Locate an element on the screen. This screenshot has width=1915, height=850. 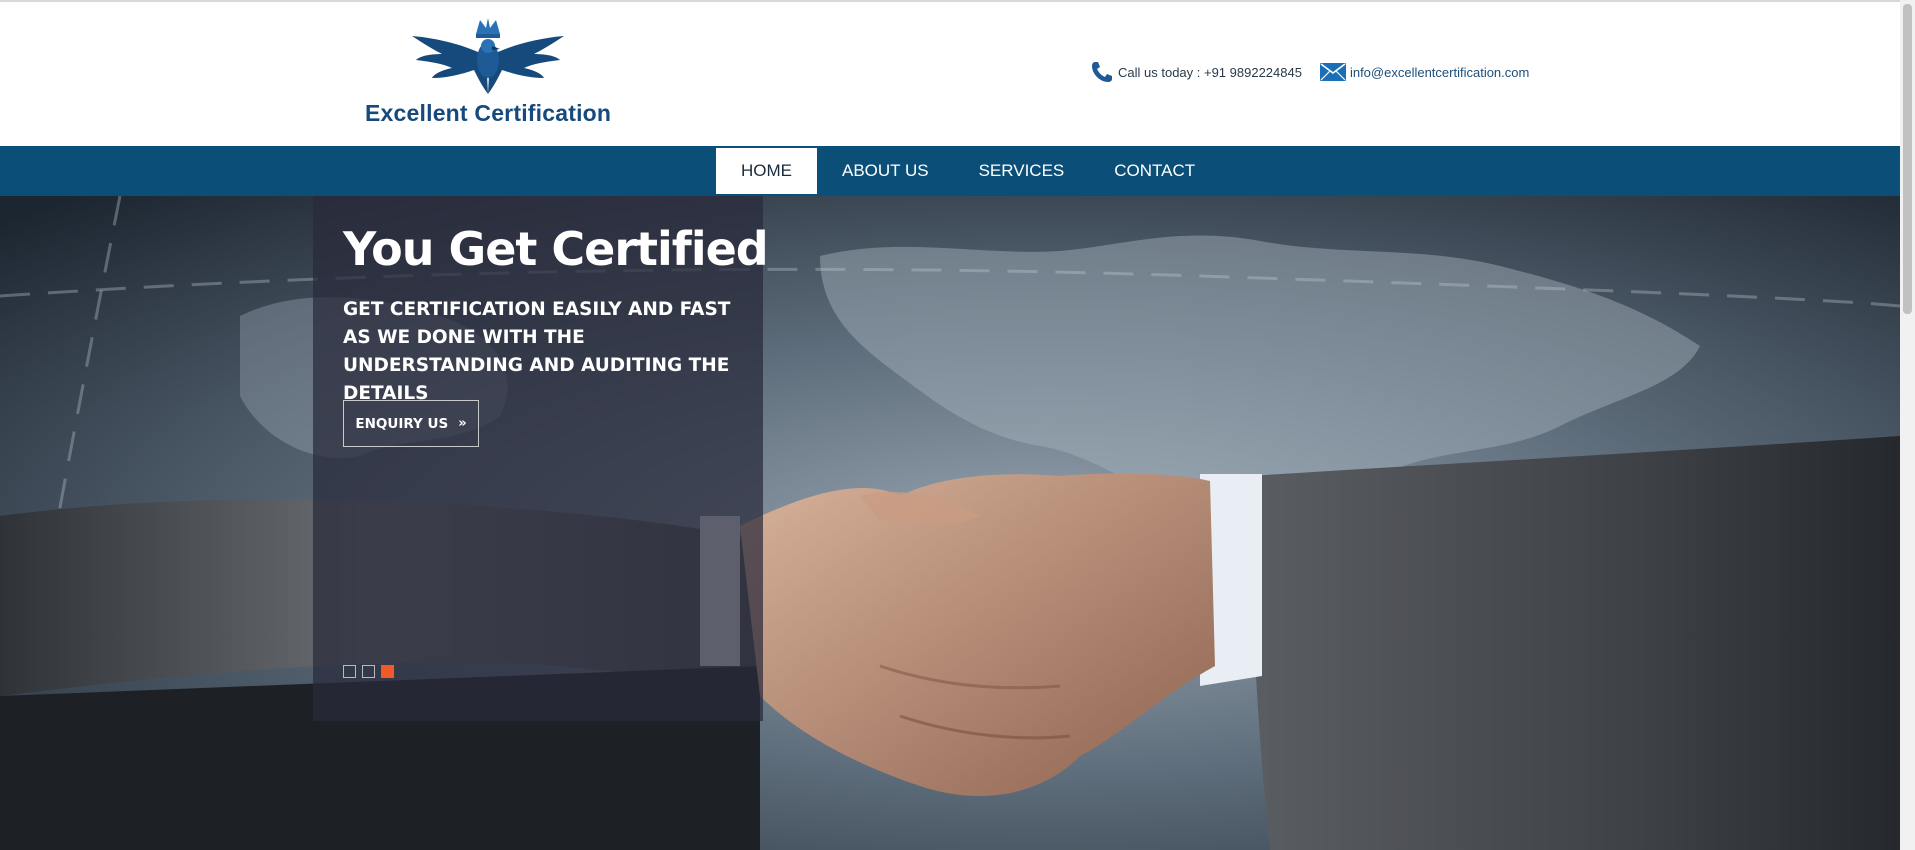
scrollbar-thumb is located at coordinates (1907, 159).